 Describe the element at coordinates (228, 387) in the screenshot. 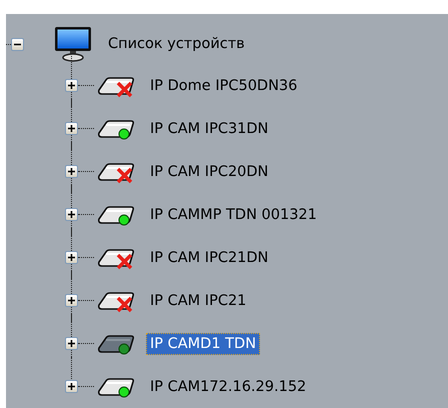

I see `tree-item-label: IP CAM172.16.29.152` at that location.